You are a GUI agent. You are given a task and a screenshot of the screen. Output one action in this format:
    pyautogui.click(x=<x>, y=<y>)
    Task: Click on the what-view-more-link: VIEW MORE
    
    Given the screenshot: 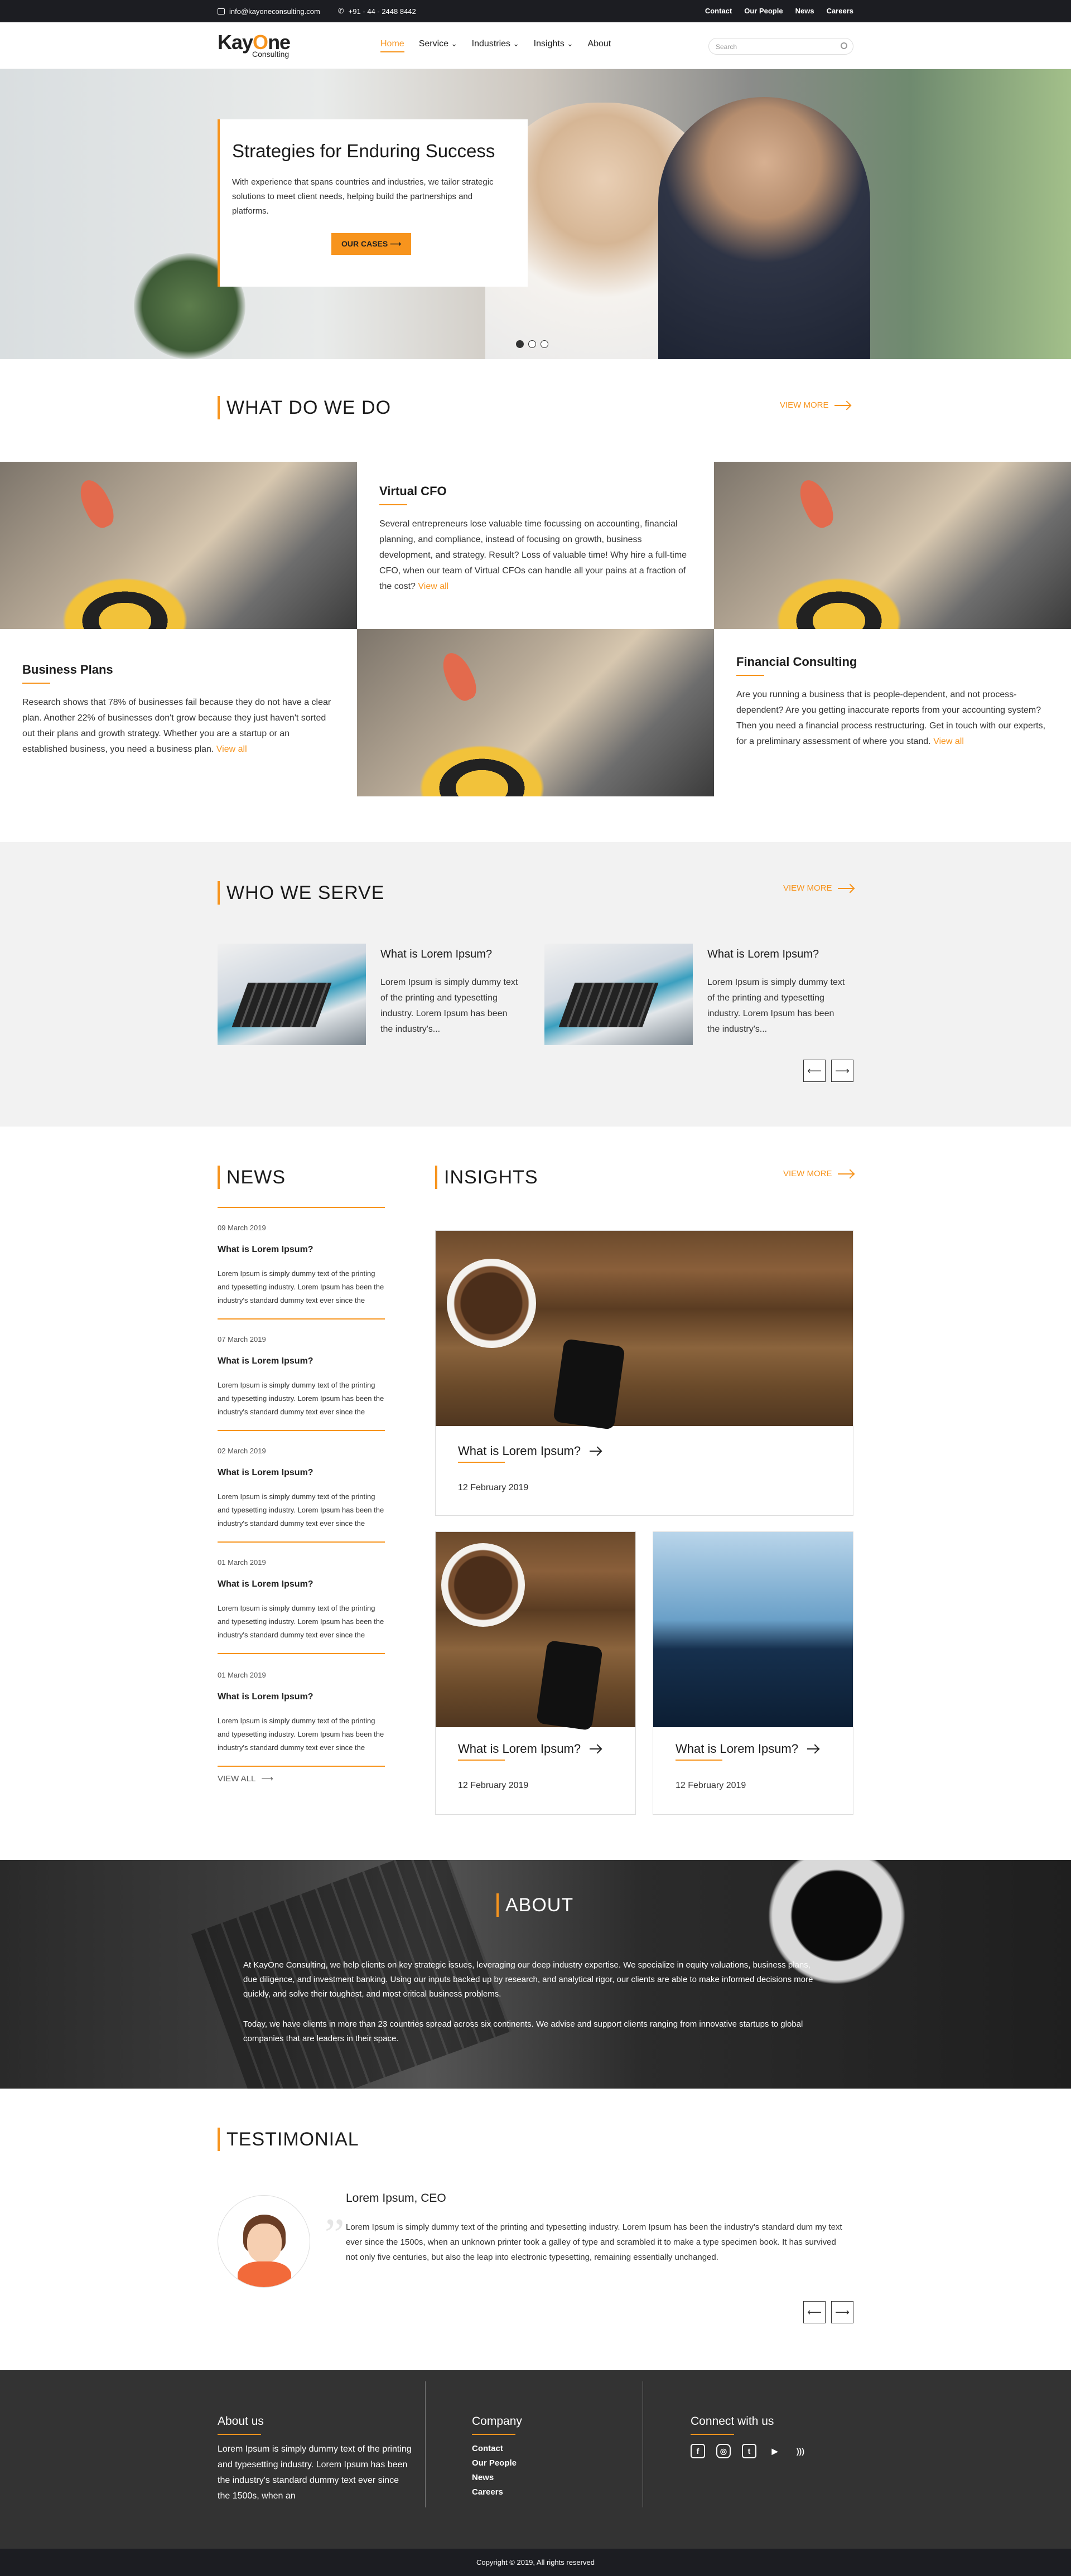 What is the action you would take?
    pyautogui.click(x=815, y=405)
    